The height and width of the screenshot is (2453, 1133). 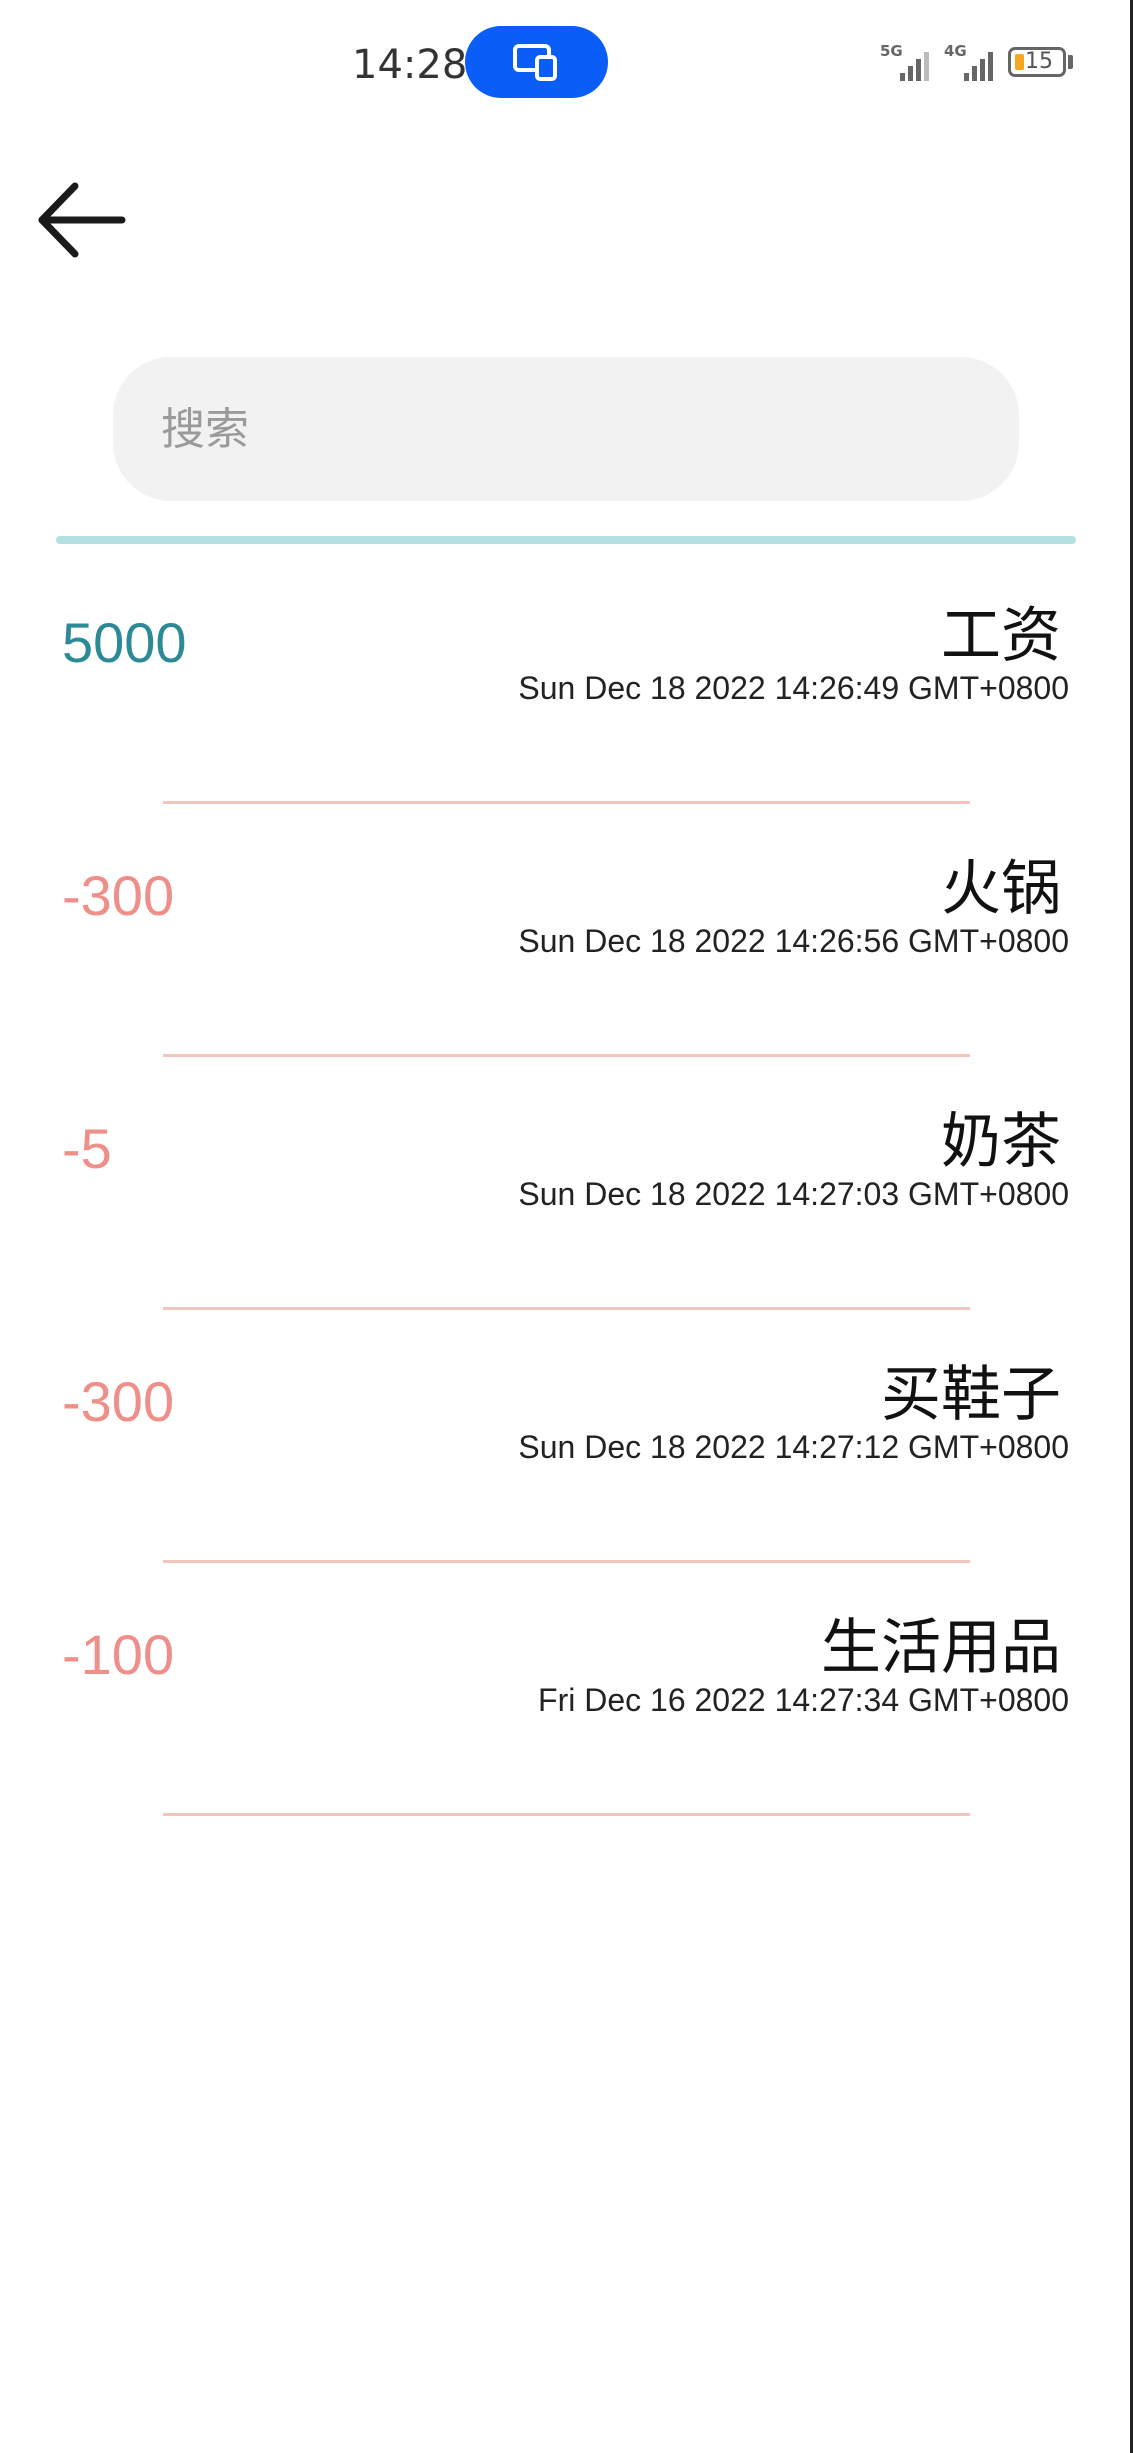 I want to click on record-category: 买鞋子, so click(x=971, y=1395).